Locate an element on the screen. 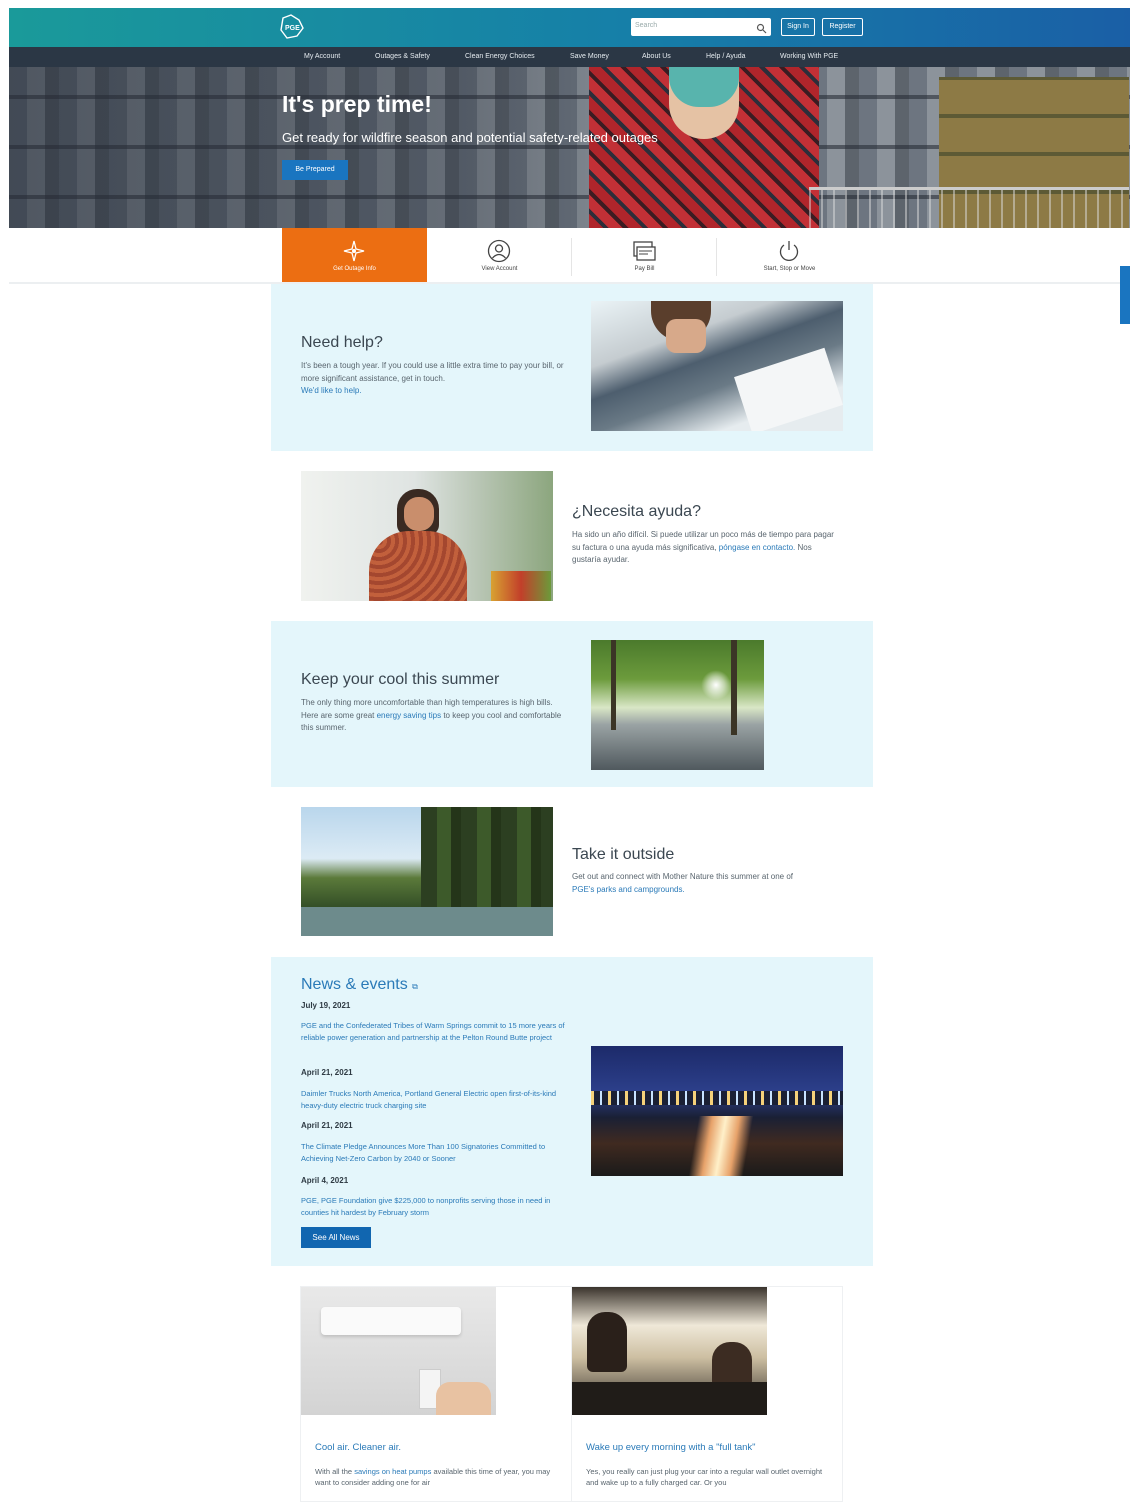  news-date: April 4, 2021 is located at coordinates (325, 1180).